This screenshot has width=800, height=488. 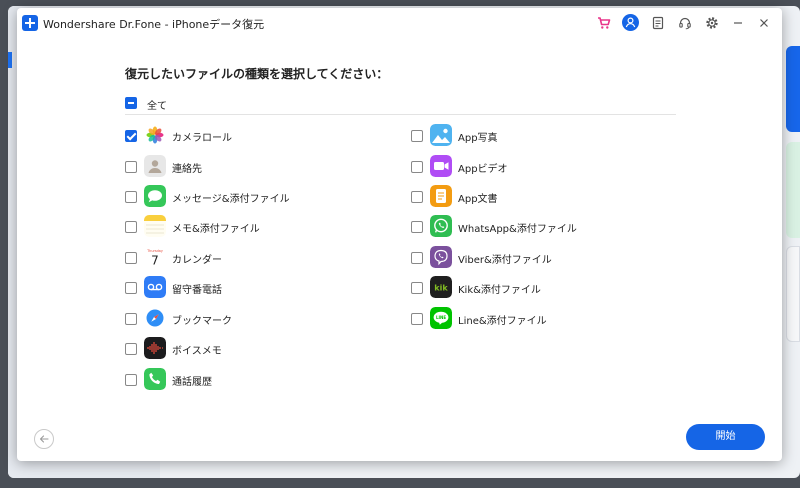 What do you see at coordinates (478, 199) in the screenshot?
I see `item-label: App文書` at bounding box center [478, 199].